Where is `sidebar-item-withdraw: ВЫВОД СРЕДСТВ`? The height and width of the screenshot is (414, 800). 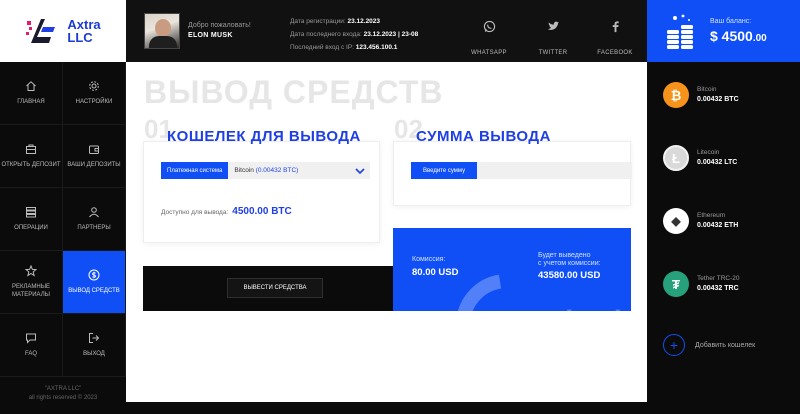 sidebar-item-withdraw: ВЫВОД СРЕДСТВ is located at coordinates (94, 282).